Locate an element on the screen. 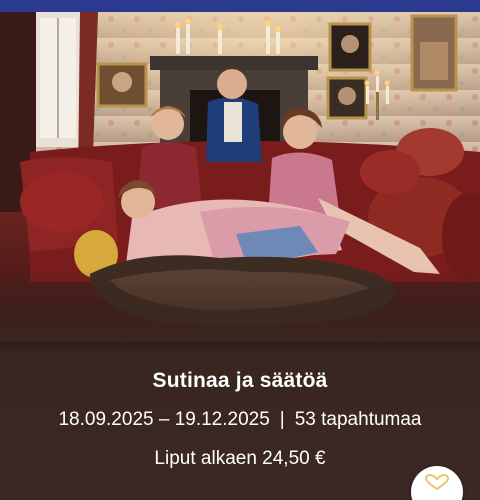  event-count: 53 tapahtumaa is located at coordinates (358, 419).